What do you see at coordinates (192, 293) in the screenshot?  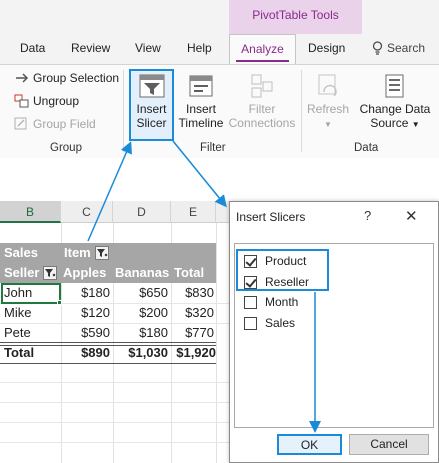 I see `pivot-cell: $830` at bounding box center [192, 293].